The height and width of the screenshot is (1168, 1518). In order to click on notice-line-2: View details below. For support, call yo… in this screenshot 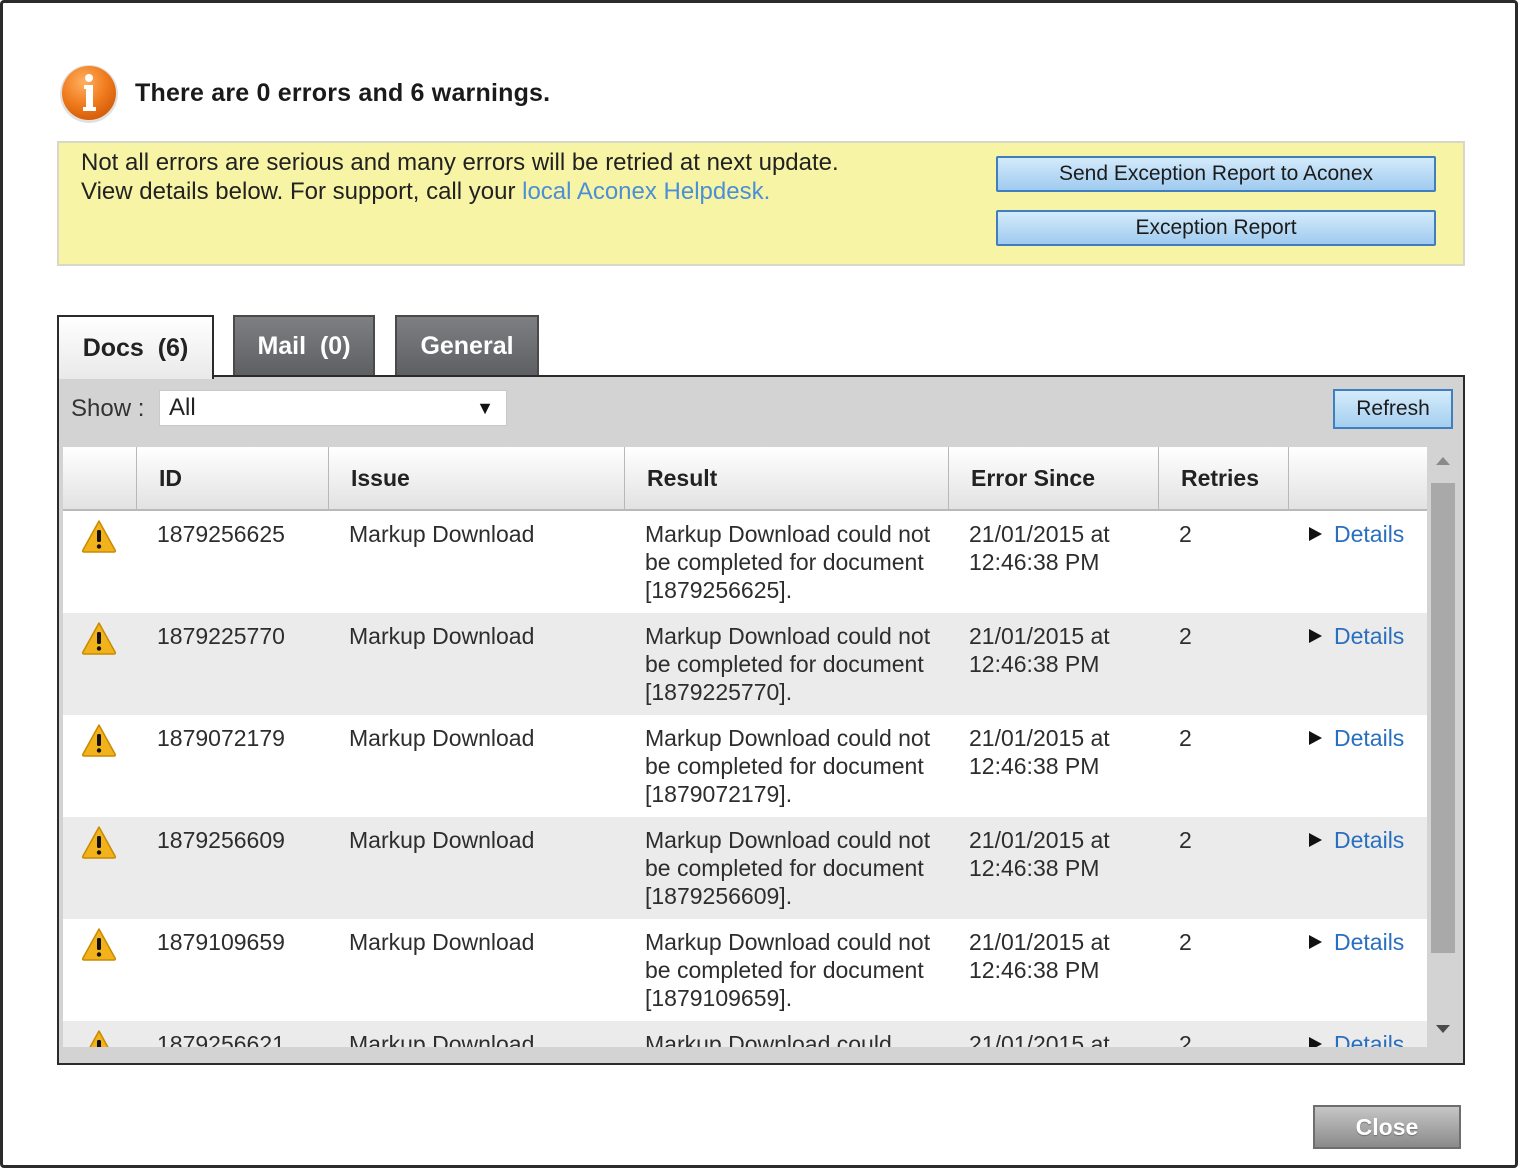, I will do `click(425, 192)`.